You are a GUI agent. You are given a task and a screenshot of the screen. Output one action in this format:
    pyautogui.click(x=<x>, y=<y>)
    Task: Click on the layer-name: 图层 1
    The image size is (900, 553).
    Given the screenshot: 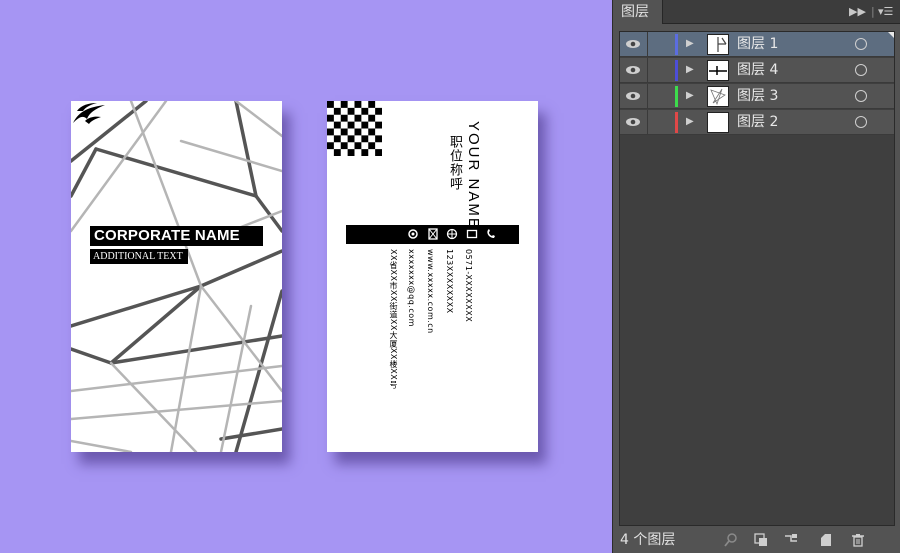 What is the action you would take?
    pyautogui.click(x=757, y=44)
    